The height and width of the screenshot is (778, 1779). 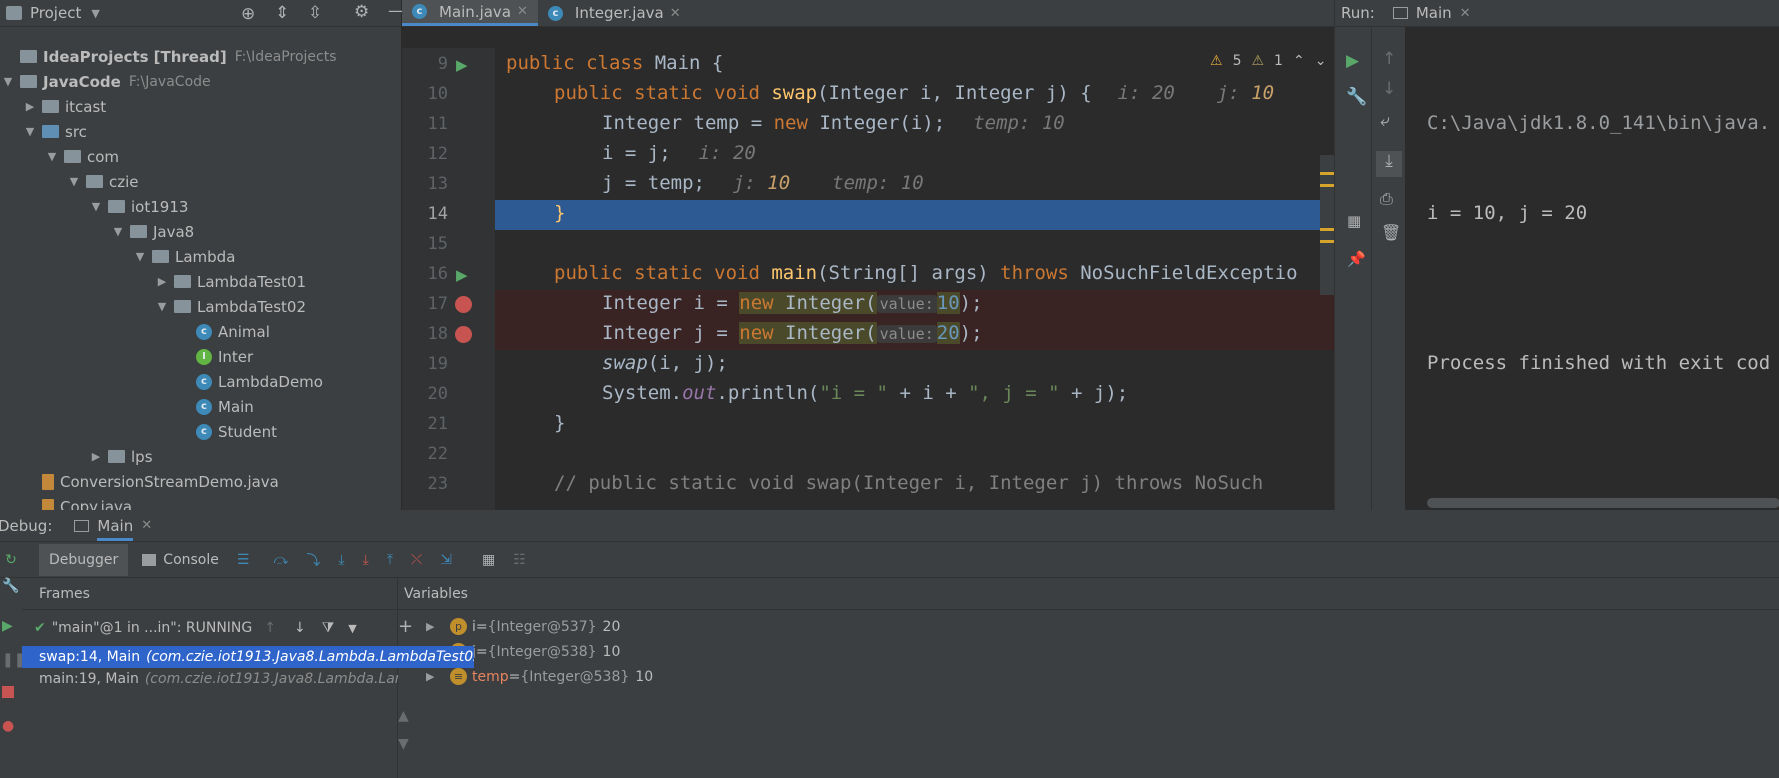 I want to click on gear-icon: ⚙, so click(x=361, y=12).